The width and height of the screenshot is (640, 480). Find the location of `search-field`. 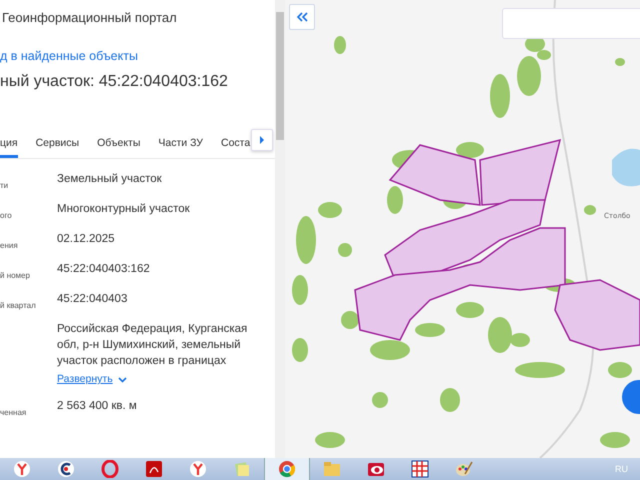

search-field is located at coordinates (571, 23).